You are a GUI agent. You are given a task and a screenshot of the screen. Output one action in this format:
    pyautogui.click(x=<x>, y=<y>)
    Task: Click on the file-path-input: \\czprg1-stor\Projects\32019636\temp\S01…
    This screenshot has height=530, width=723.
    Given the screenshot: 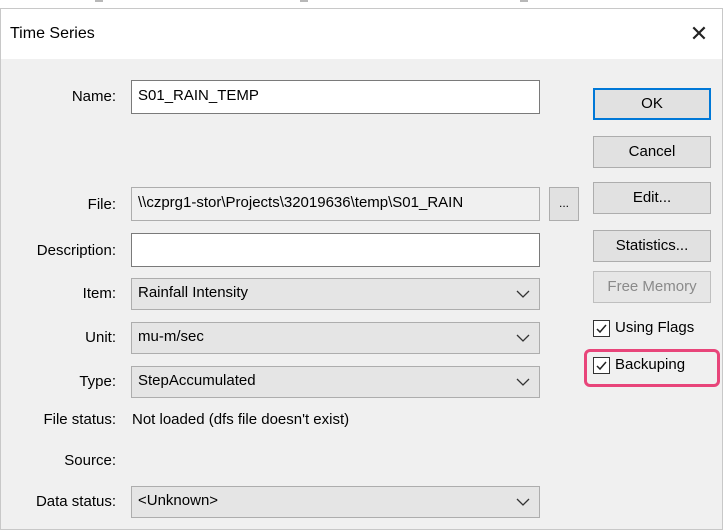 What is the action you would take?
    pyautogui.click(x=335, y=204)
    